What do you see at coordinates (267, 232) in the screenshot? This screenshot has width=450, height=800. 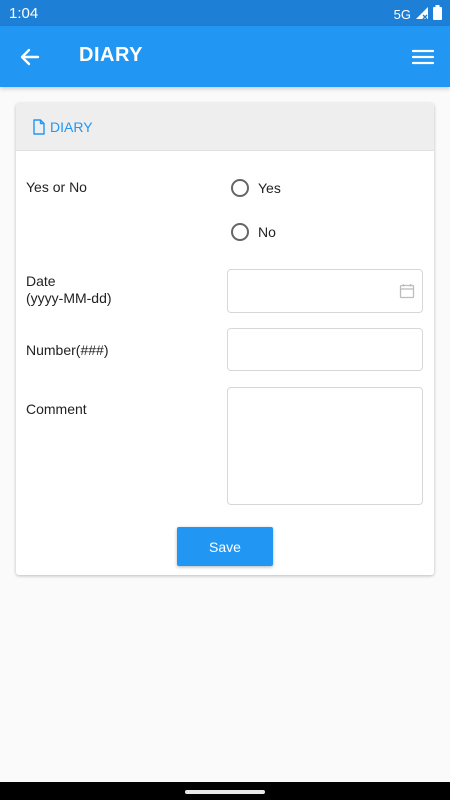 I see `radio-no-label: No` at bounding box center [267, 232].